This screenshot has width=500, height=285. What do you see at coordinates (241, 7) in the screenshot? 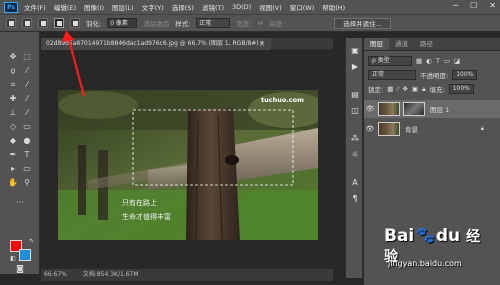
I see `menu-3d: 3D(D)` at bounding box center [241, 7].